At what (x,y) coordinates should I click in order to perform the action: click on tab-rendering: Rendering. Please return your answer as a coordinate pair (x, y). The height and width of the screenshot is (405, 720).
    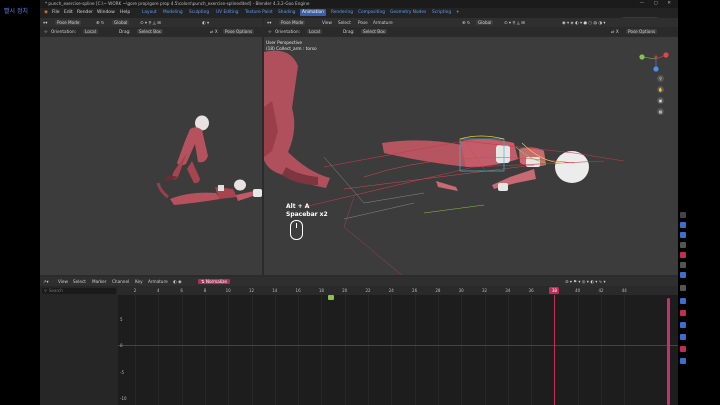
    Looking at the image, I should click on (342, 12).